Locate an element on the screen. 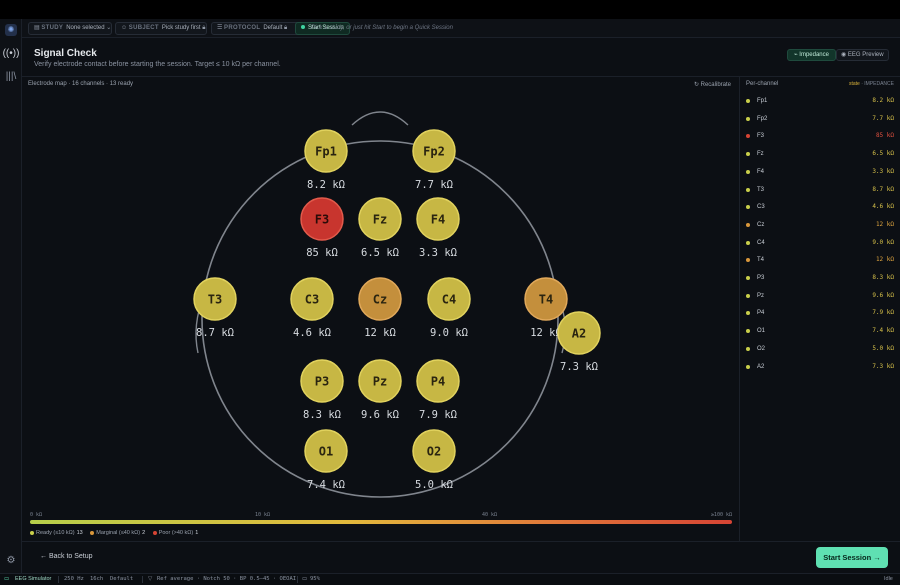 The width and height of the screenshot is (900, 585). lock-icon: 🔒︎ is located at coordinates (286, 28).